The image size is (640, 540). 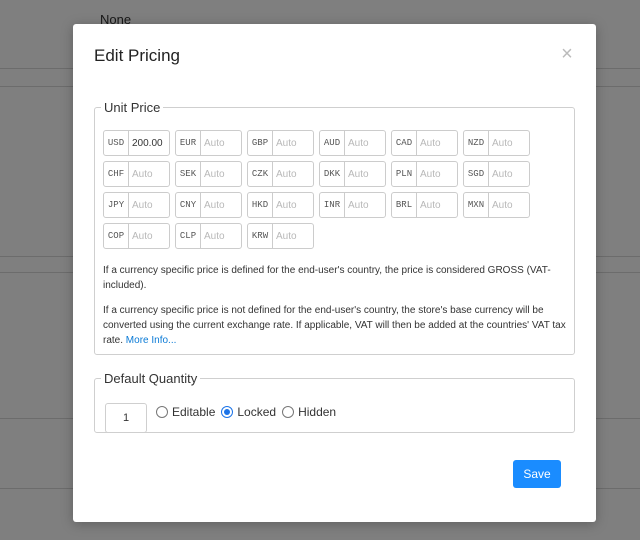 I want to click on default-quantity-section: Default Quantity Editable Locked Hidden, so click(x=334, y=402).